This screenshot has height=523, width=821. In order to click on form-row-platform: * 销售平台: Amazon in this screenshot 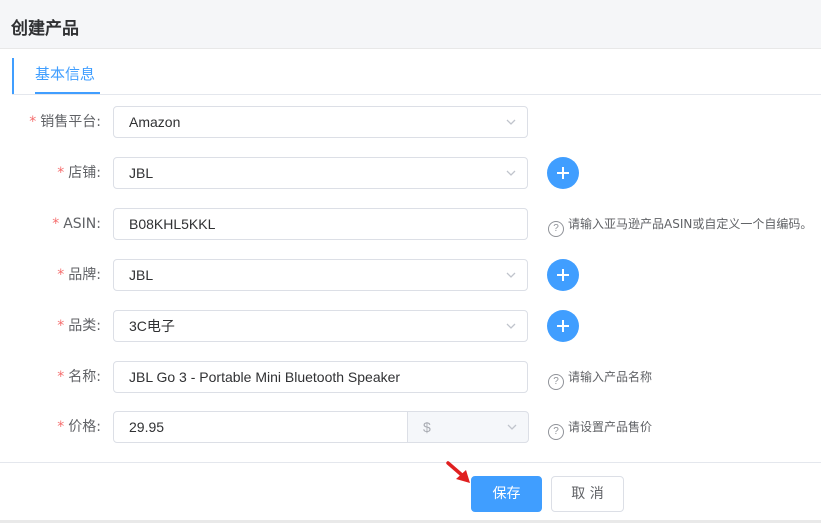, I will do `click(410, 122)`.